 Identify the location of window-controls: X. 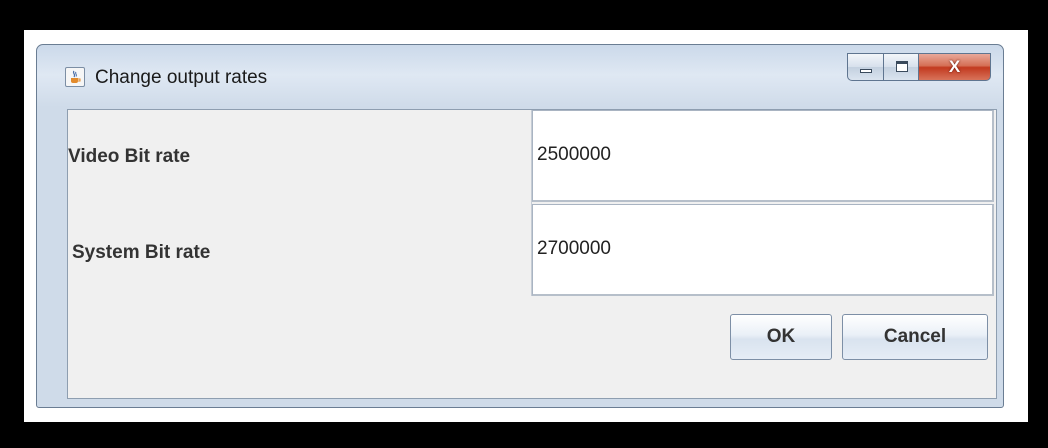
(919, 67).